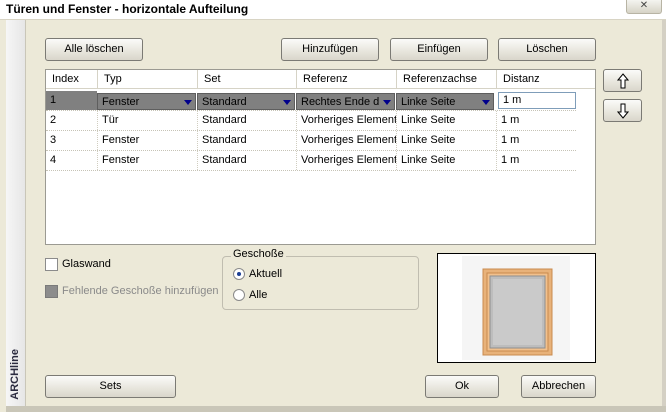  What do you see at coordinates (51, 264) in the screenshot?
I see `glaswand-checkbox` at bounding box center [51, 264].